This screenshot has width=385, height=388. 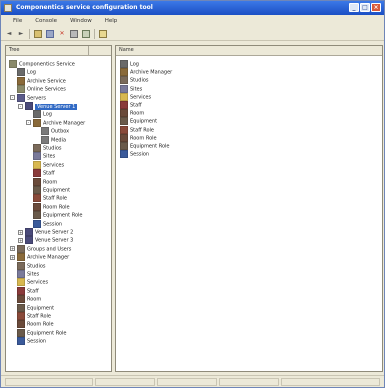 What do you see at coordinates (124, 80) in the screenshot?
I see `studios-icon` at bounding box center [124, 80].